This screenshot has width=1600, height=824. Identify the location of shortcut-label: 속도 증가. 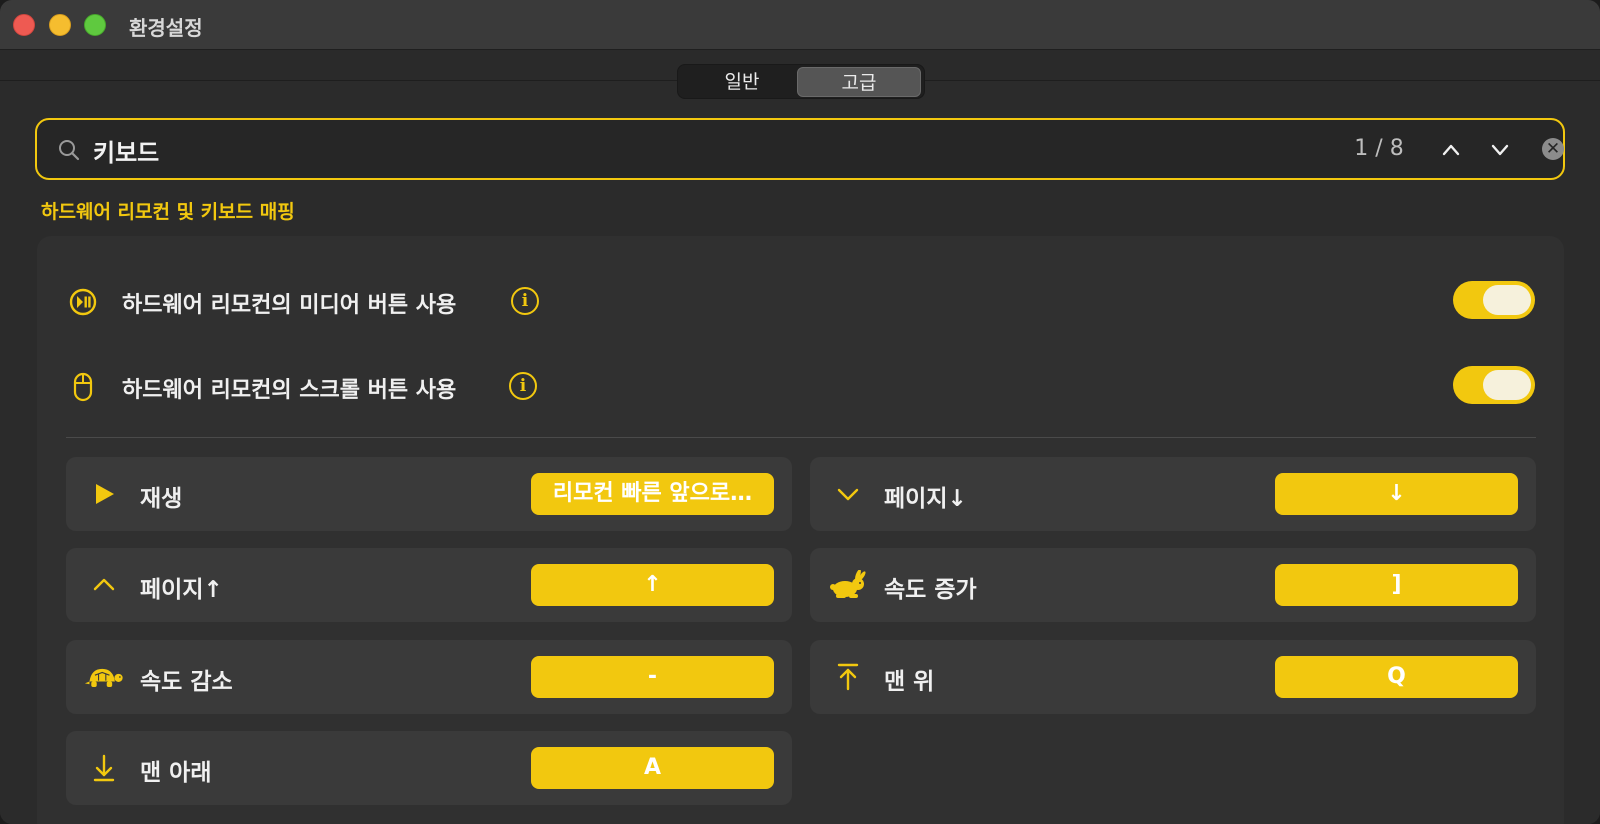
(930, 590).